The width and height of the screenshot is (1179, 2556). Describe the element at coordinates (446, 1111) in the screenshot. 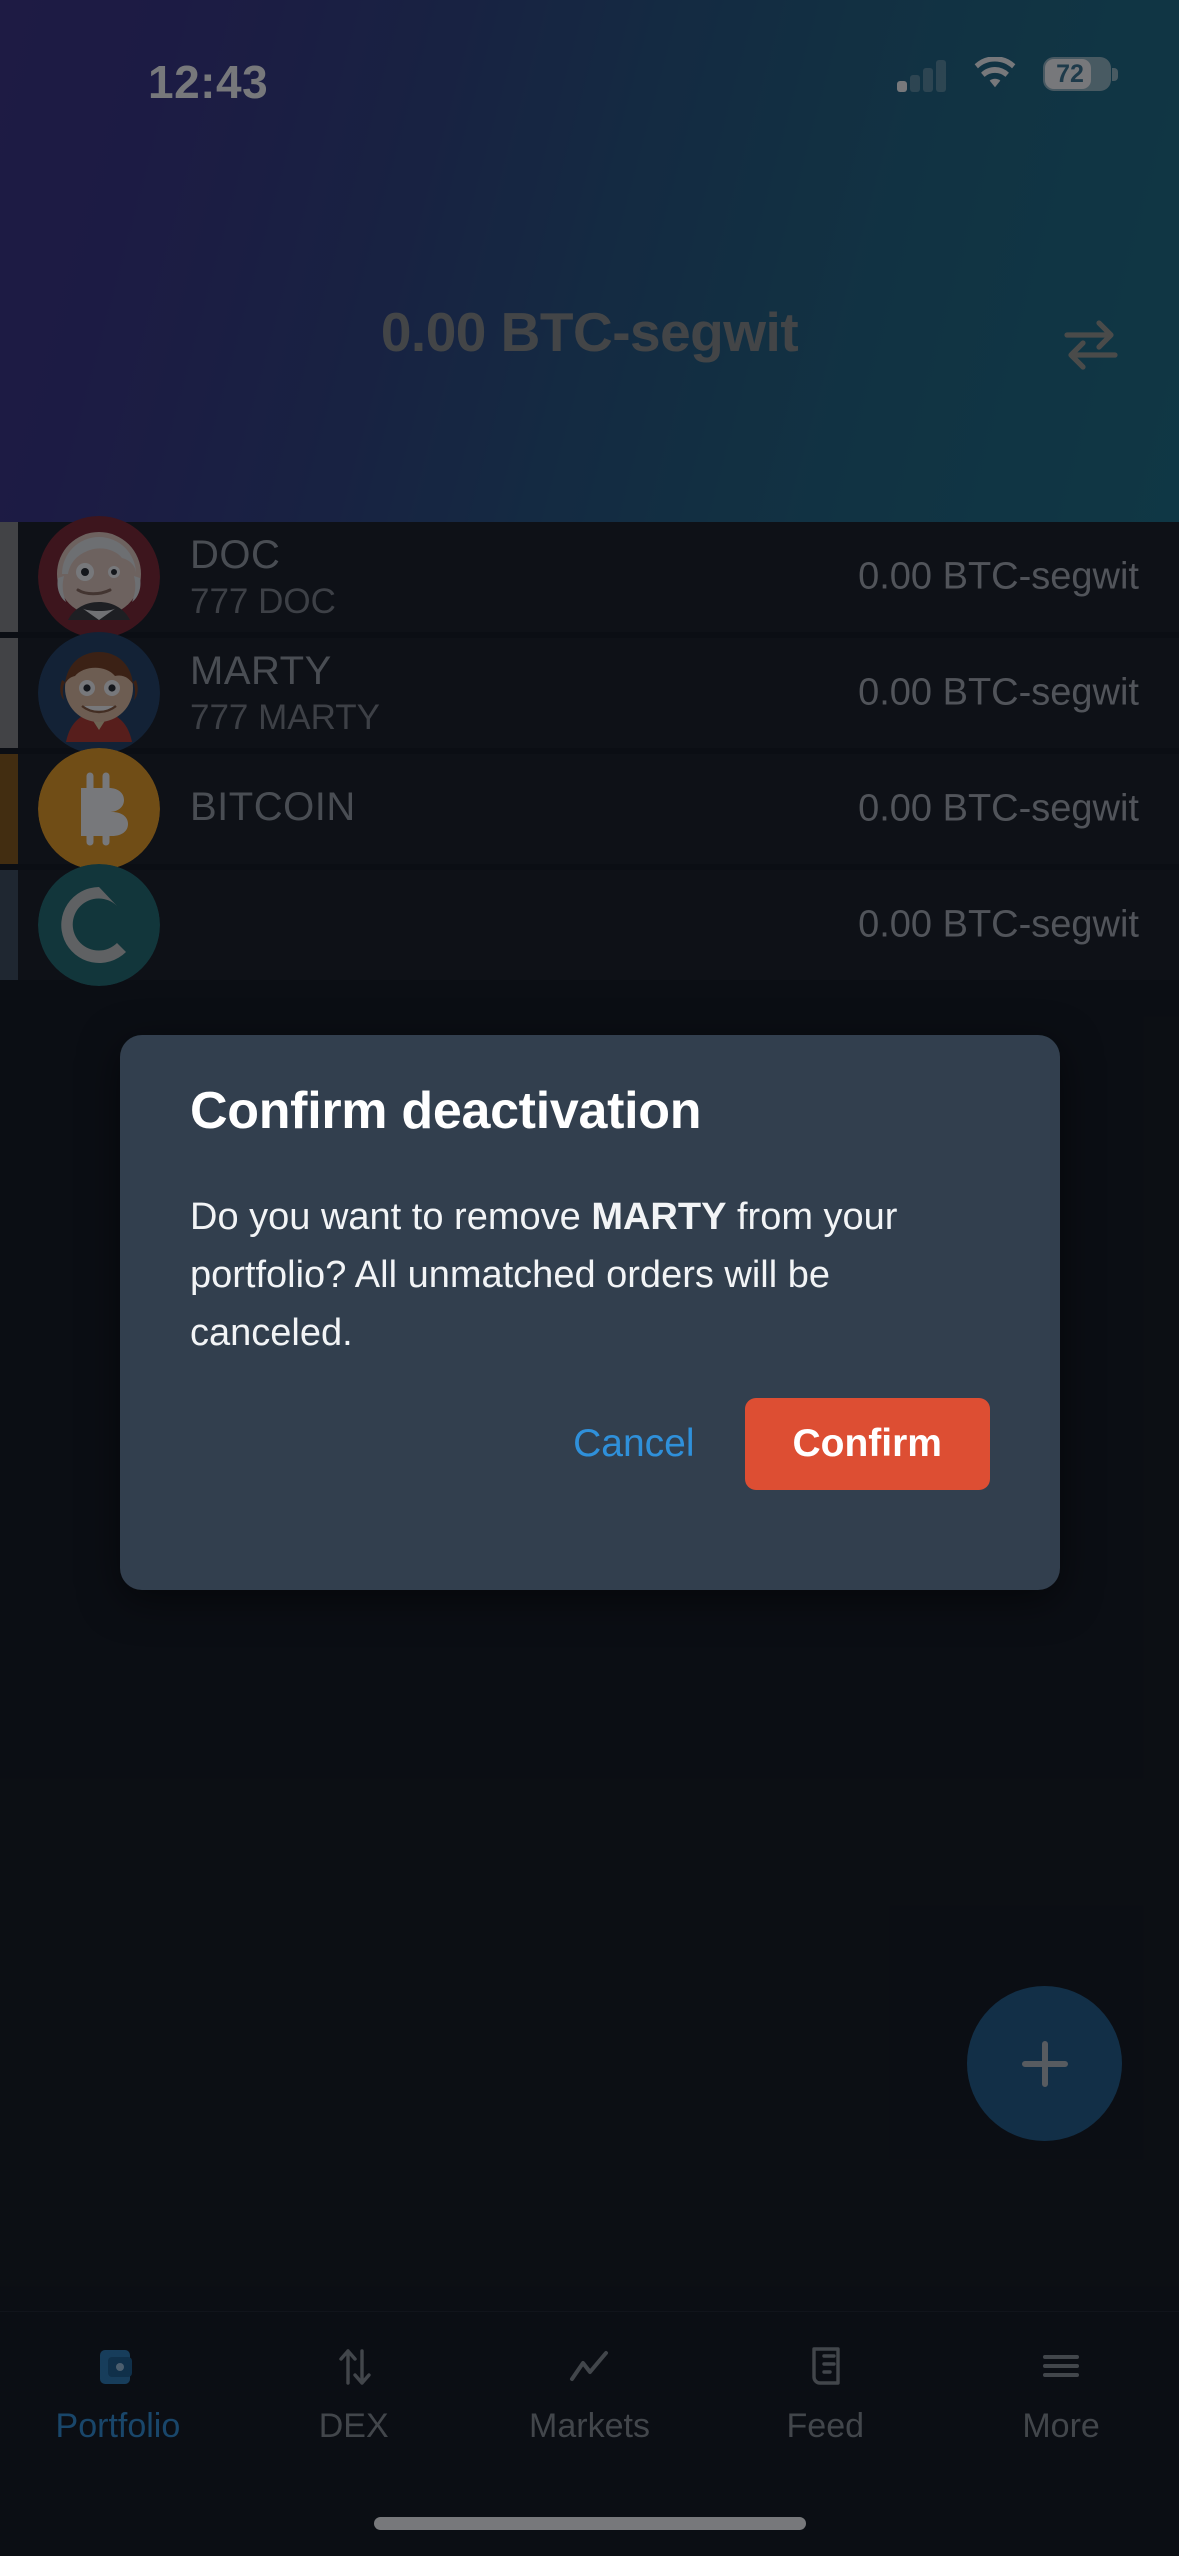

I see `dialog-title: Confirm deactivation` at that location.